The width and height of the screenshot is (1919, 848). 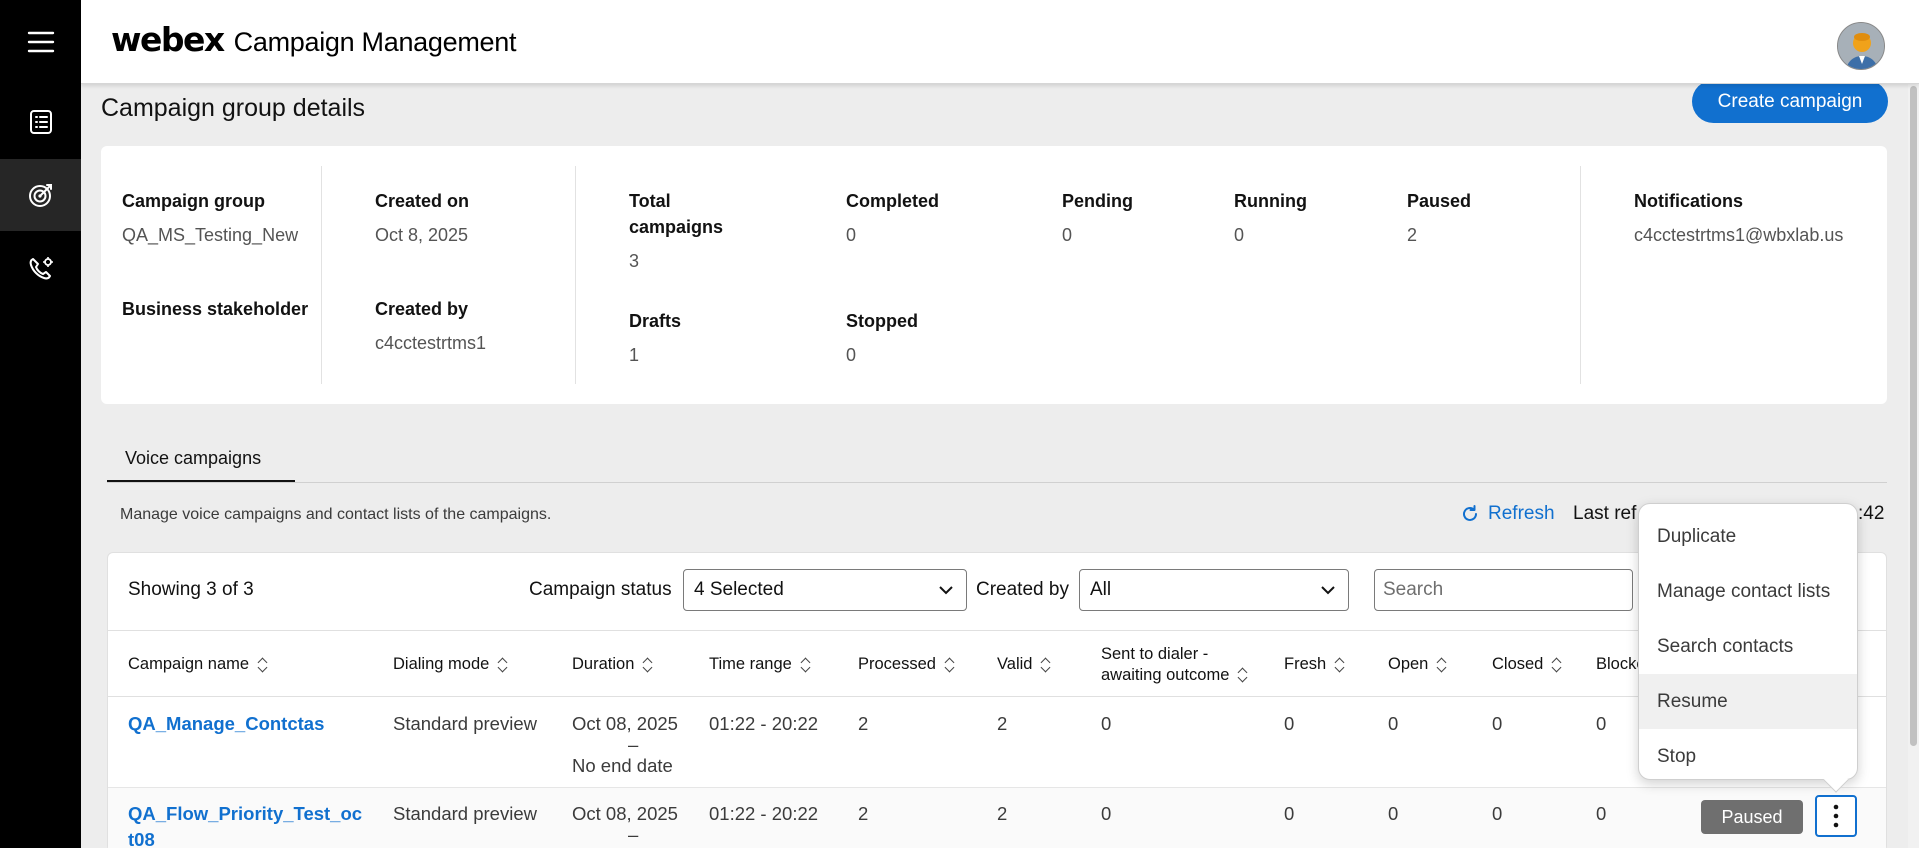 What do you see at coordinates (1518, 664) in the screenshot?
I see `column-label: Closed` at bounding box center [1518, 664].